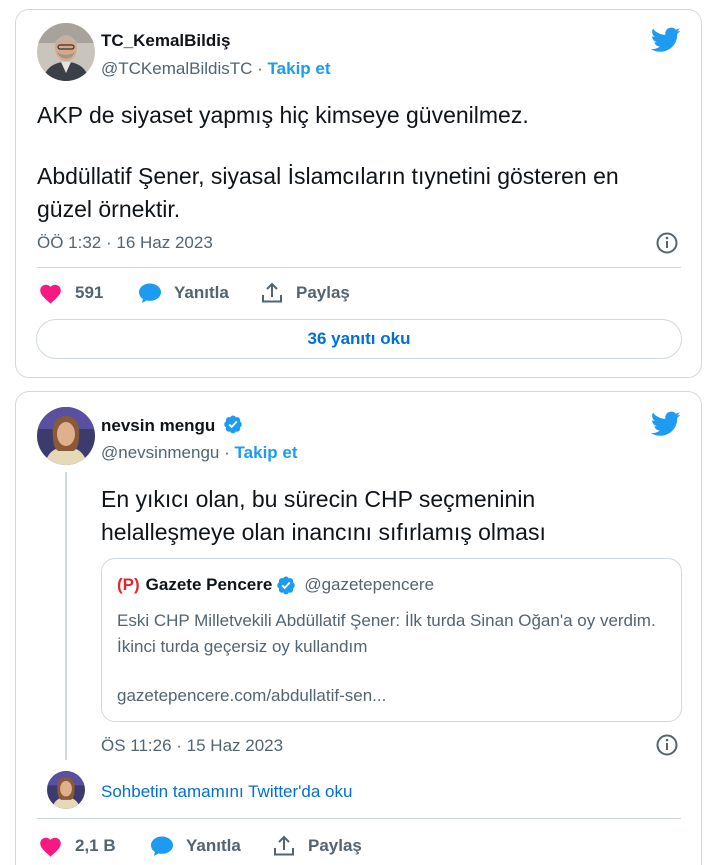 This screenshot has width=718, height=865. What do you see at coordinates (226, 792) in the screenshot?
I see `read-full-thread-link: Sohbetin tamamını Twitter'da oku` at bounding box center [226, 792].